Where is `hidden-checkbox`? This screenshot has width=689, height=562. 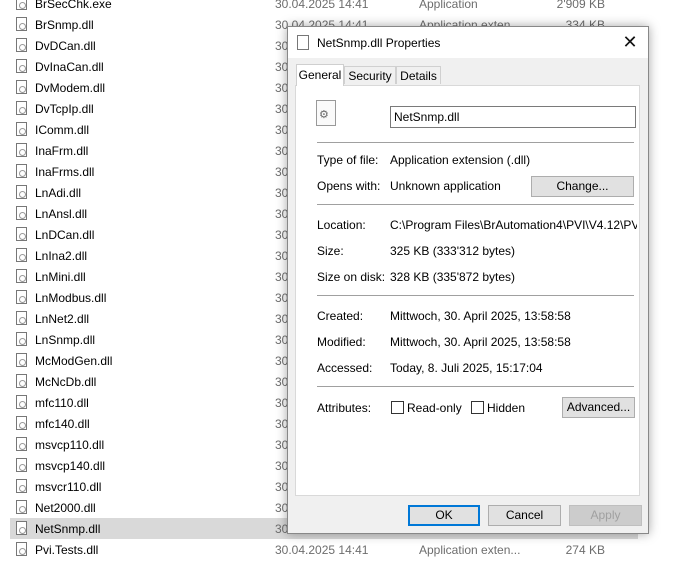 hidden-checkbox is located at coordinates (477, 407).